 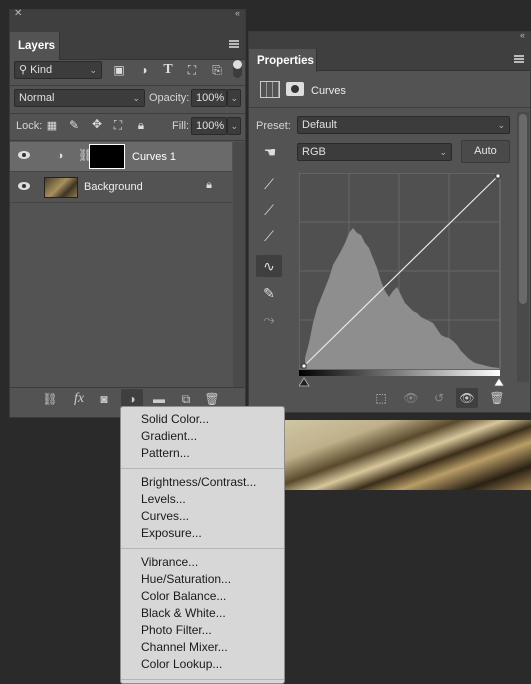 I want to click on tab-layers: Layers, so click(x=35, y=46).